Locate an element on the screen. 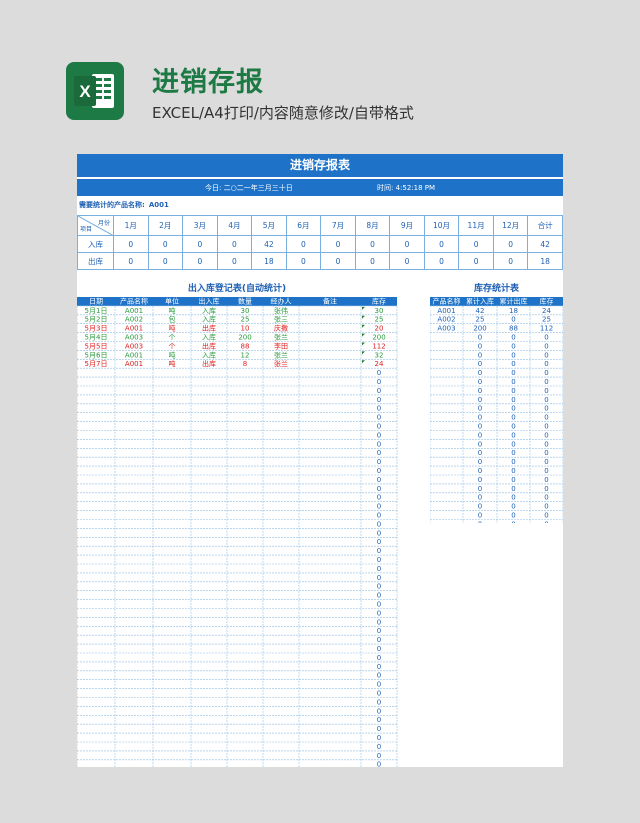  register-cell: 112 is located at coordinates (378, 346).